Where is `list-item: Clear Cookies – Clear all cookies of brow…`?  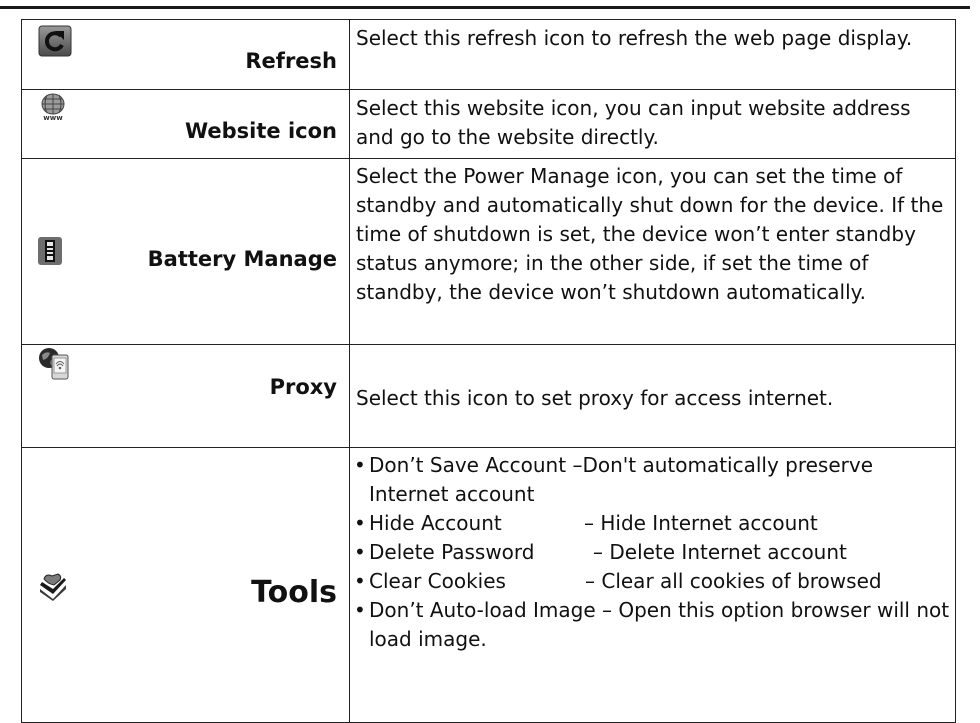 list-item: Clear Cookies – Clear all cookies of brow… is located at coordinates (652, 581).